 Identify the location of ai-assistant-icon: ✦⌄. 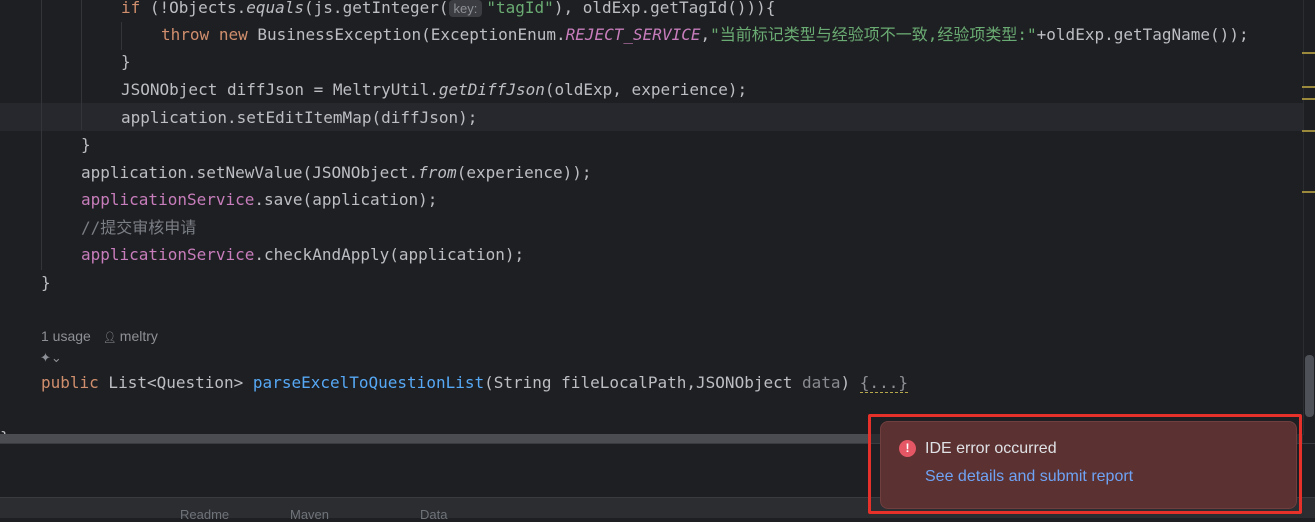
(51, 358).